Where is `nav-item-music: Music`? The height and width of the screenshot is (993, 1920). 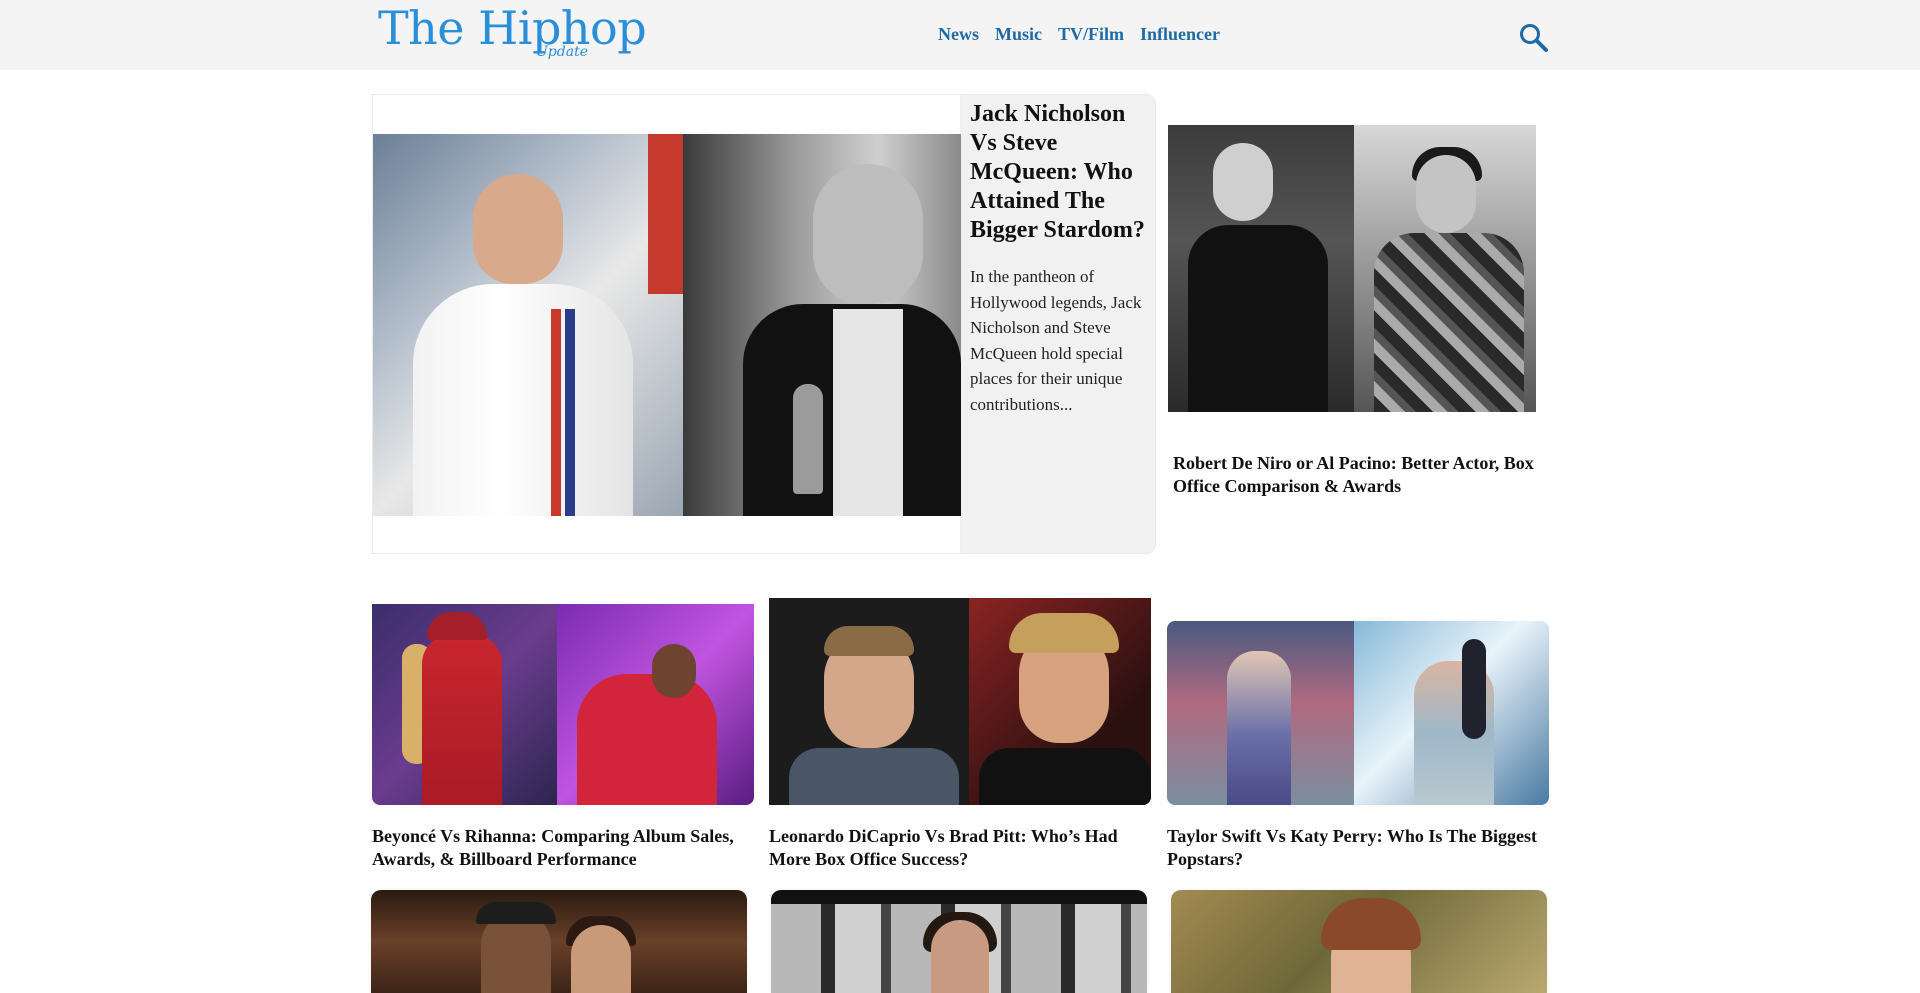 nav-item-music: Music is located at coordinates (1018, 34).